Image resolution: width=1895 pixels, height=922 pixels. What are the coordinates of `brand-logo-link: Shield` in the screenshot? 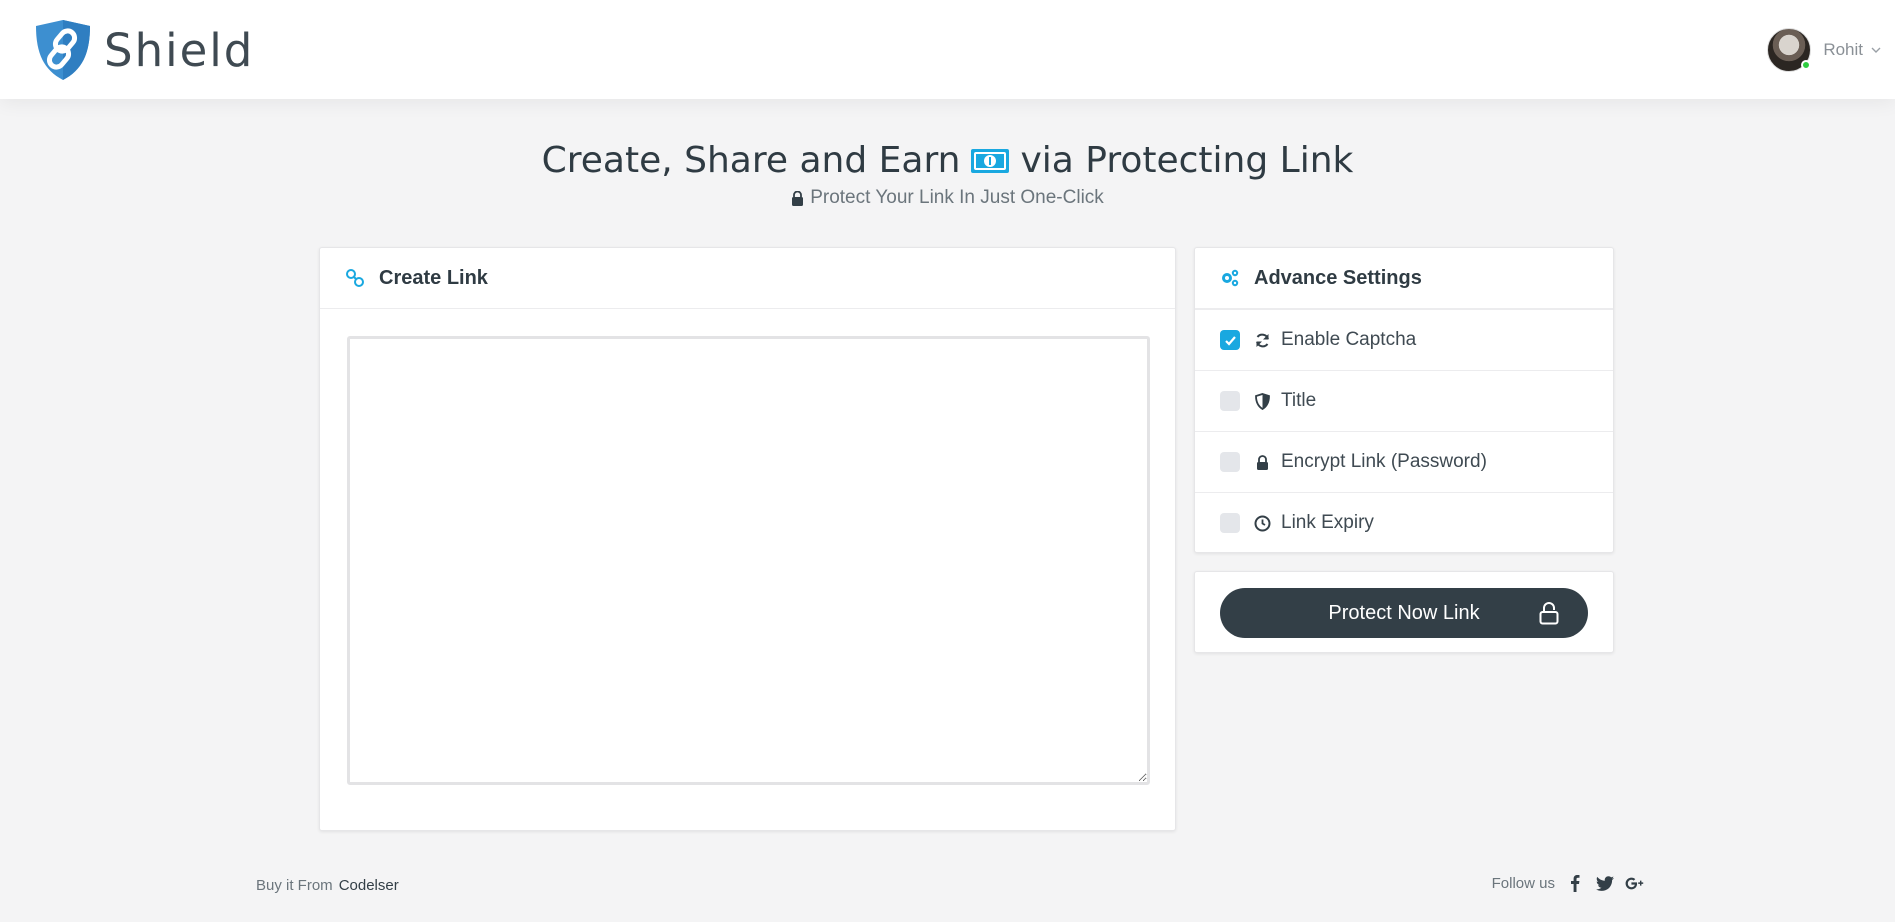 It's located at (143, 50).